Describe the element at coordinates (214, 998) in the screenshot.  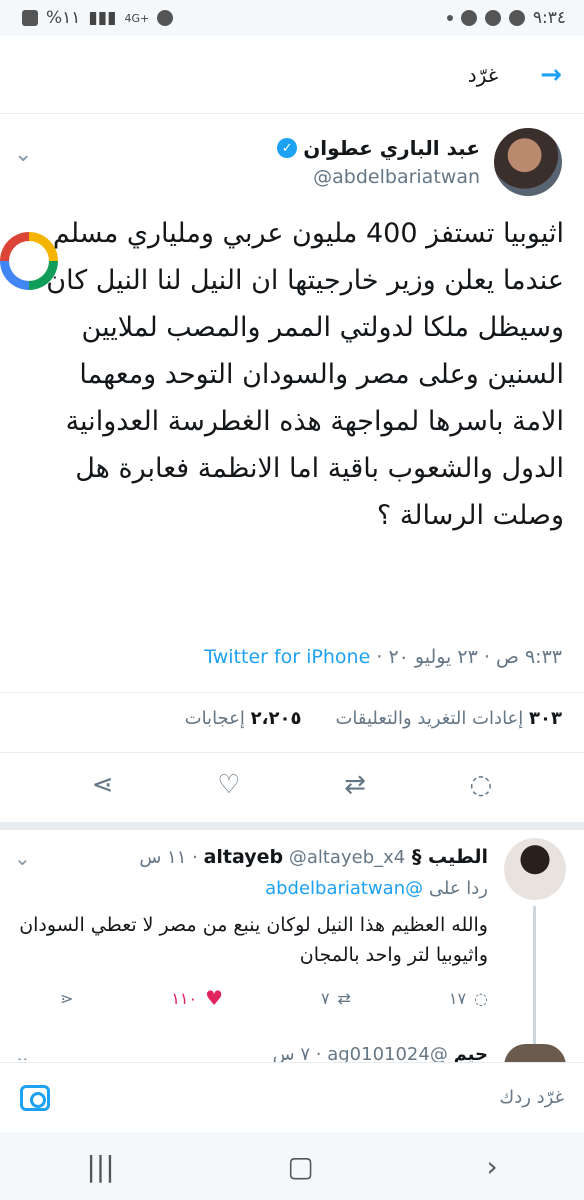
I see `heart-filled-icon: ♥` at that location.